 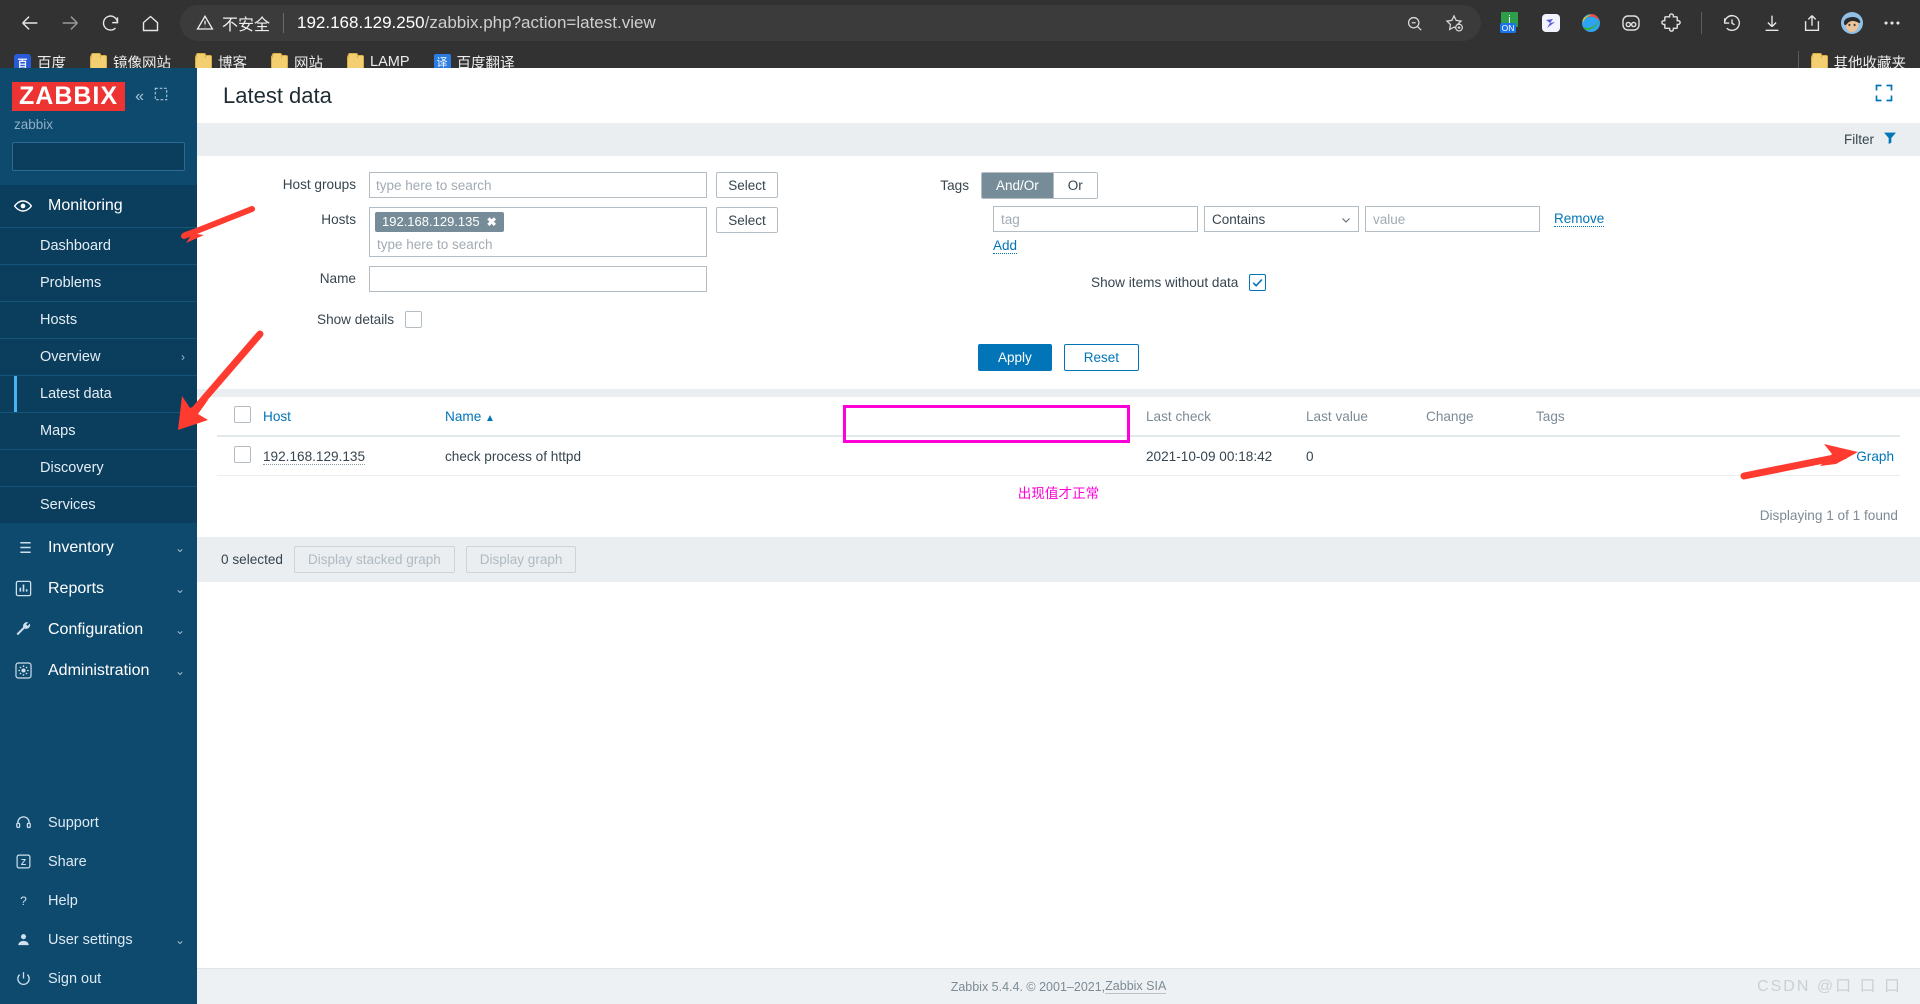 What do you see at coordinates (439, 222) in the screenshot?
I see `host-chip: 192.168.129.135 ✖` at bounding box center [439, 222].